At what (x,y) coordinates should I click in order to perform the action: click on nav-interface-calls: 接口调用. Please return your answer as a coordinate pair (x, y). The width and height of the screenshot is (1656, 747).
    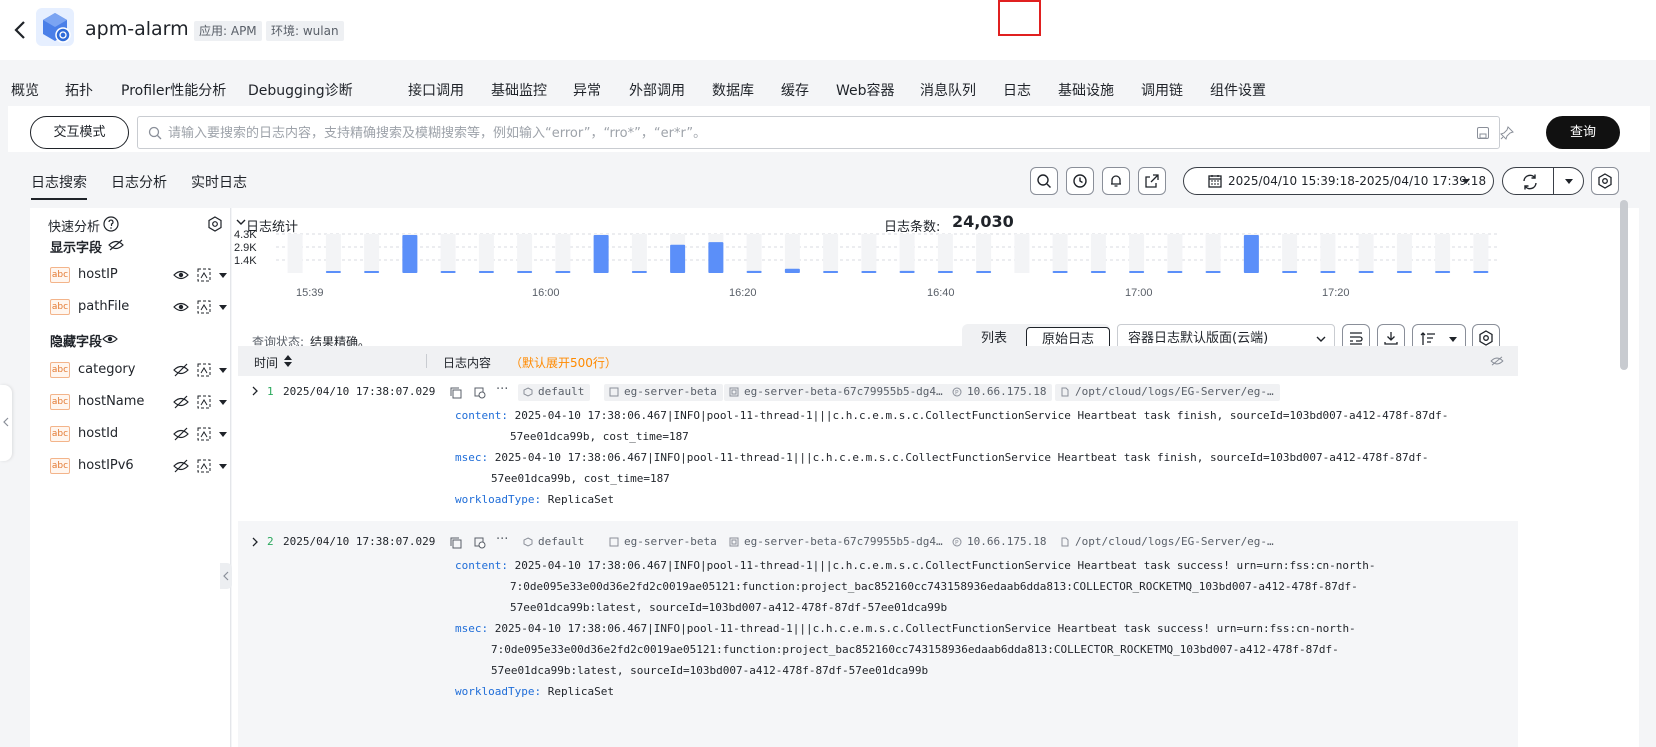
    Looking at the image, I should click on (436, 90).